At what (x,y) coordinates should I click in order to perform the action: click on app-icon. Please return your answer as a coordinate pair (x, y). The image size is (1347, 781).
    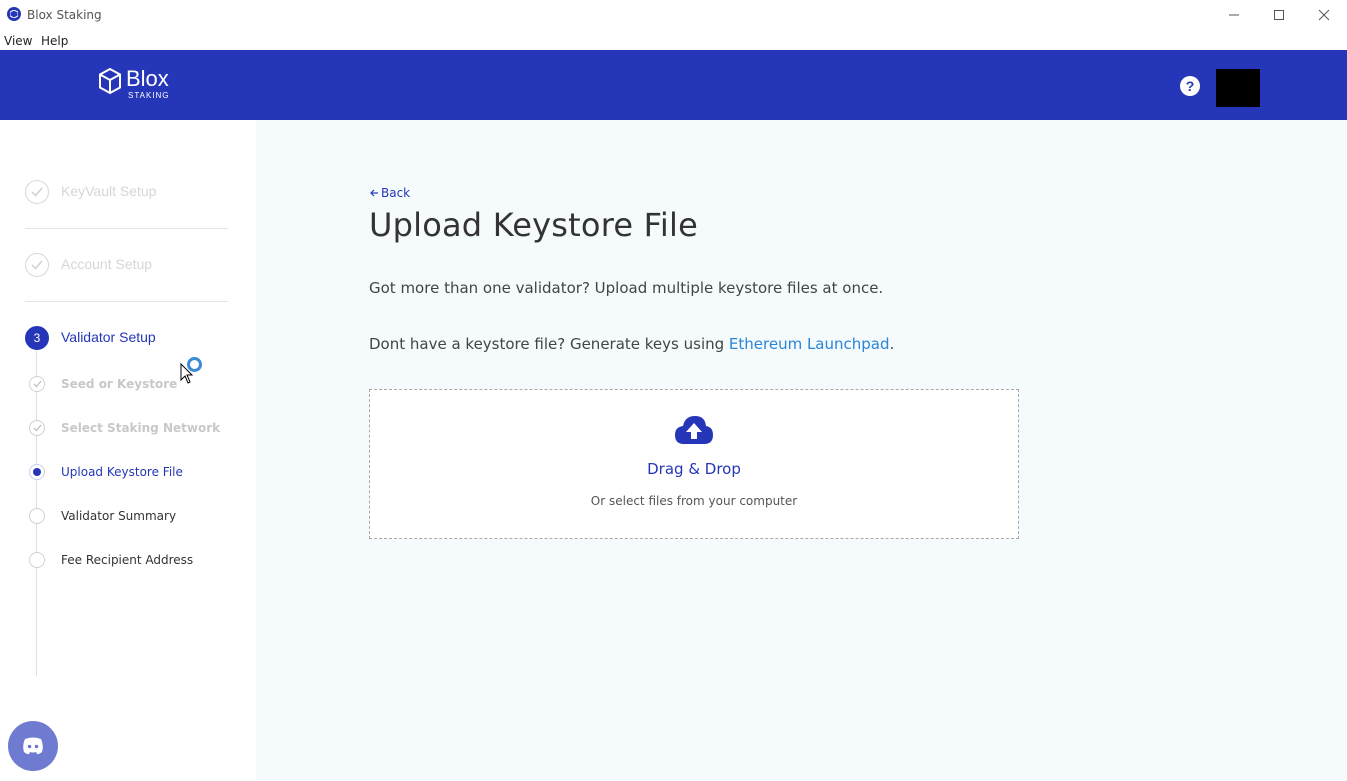
    Looking at the image, I should click on (14, 14).